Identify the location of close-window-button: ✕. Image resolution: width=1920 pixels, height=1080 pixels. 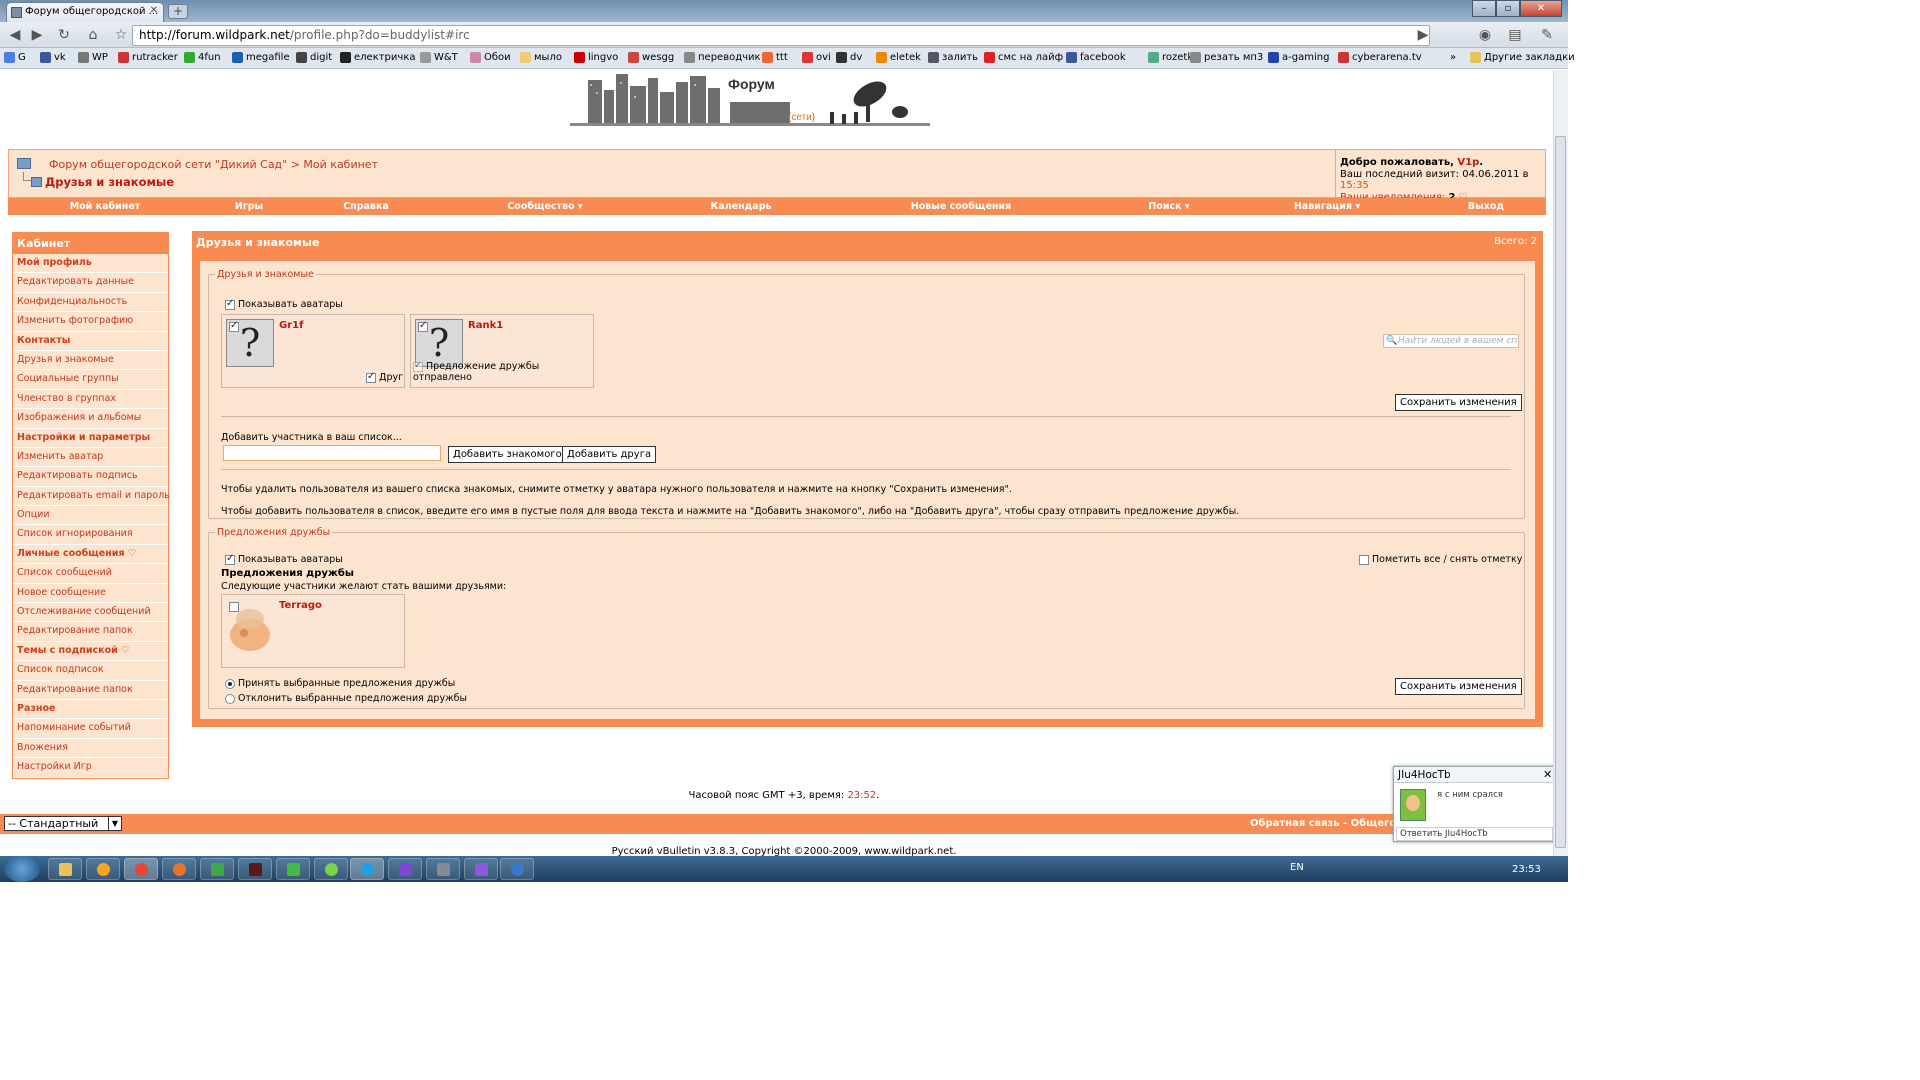
(1541, 8).